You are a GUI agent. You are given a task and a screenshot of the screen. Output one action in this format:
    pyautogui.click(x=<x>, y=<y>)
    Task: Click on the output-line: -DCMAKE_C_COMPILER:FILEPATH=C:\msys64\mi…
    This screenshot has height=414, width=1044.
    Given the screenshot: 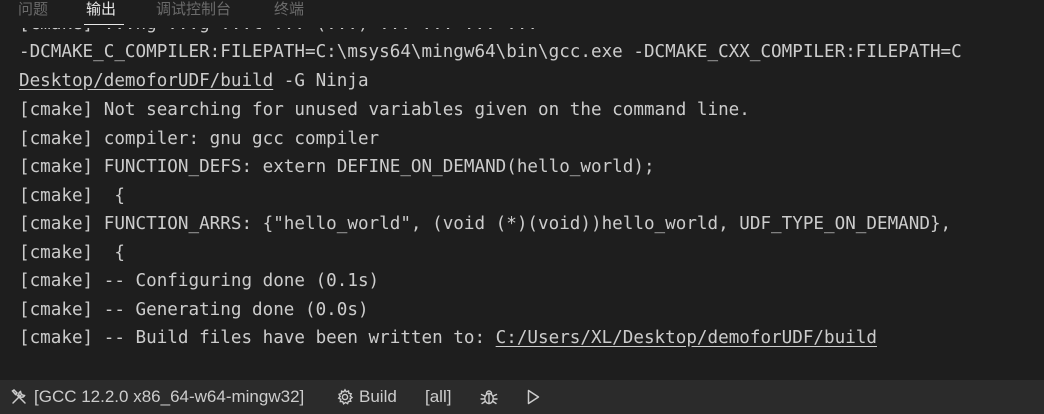 What is the action you would take?
    pyautogui.click(x=490, y=52)
    